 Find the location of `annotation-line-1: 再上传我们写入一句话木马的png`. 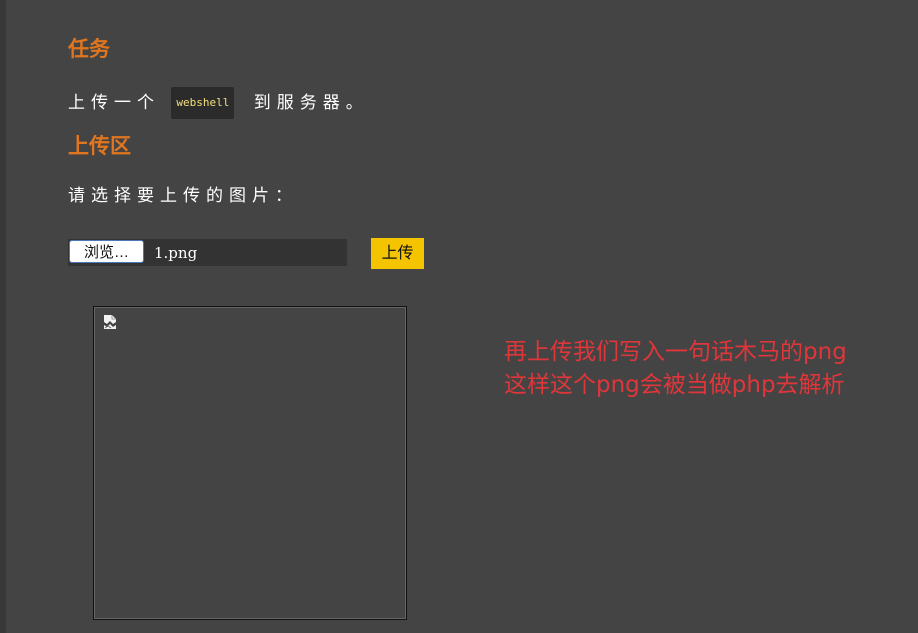

annotation-line-1: 再上传我们写入一句话木马的png is located at coordinates (675, 352).